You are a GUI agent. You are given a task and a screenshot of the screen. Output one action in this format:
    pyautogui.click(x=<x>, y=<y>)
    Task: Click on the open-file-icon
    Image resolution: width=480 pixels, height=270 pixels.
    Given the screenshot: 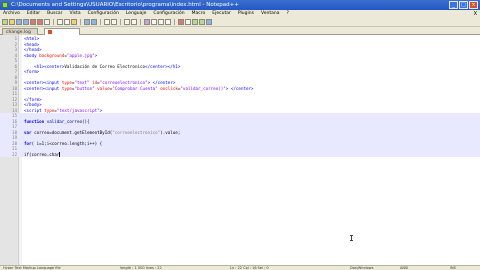 What is the action you would take?
    pyautogui.click(x=12, y=22)
    